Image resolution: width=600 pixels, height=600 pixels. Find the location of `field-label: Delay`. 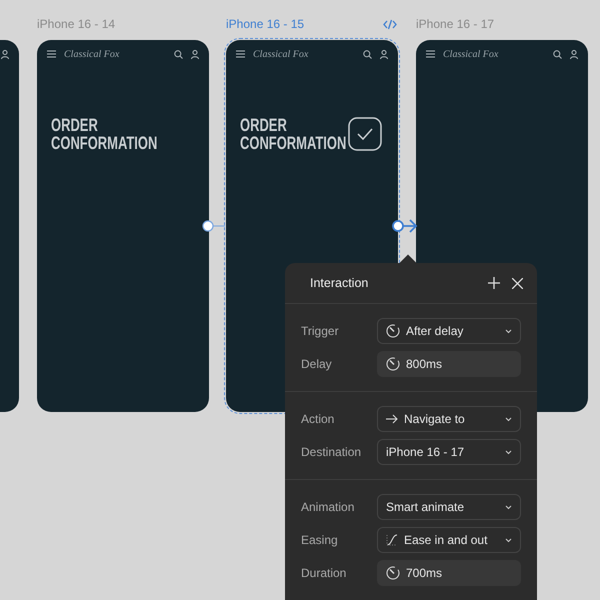

field-label: Delay is located at coordinates (317, 364).